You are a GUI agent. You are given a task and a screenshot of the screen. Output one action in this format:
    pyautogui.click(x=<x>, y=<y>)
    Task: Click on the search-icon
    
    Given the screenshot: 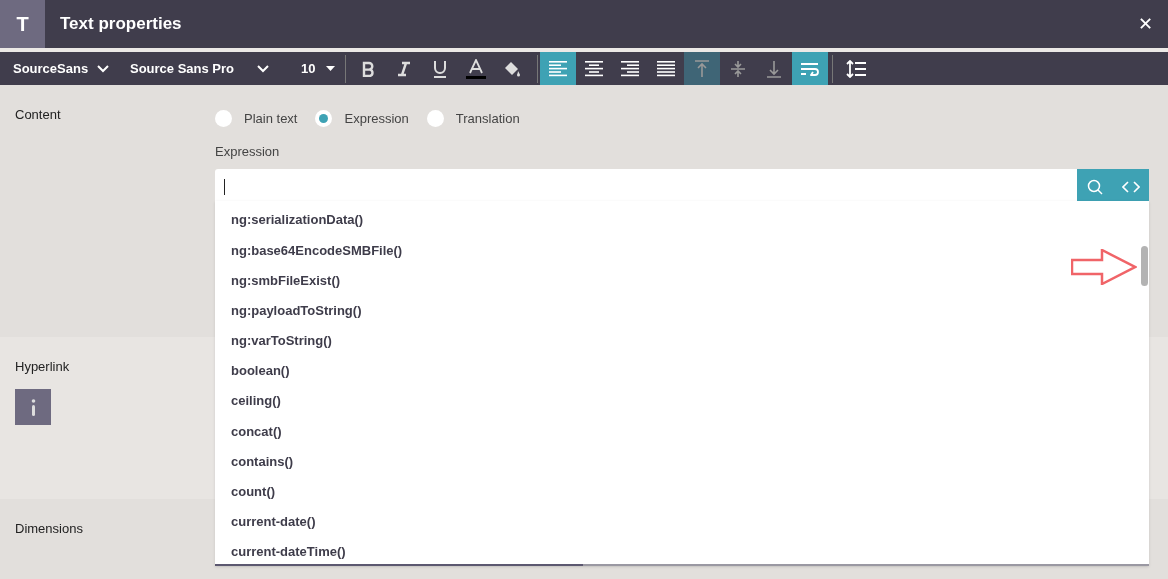 What is the action you would take?
    pyautogui.click(x=1095, y=186)
    